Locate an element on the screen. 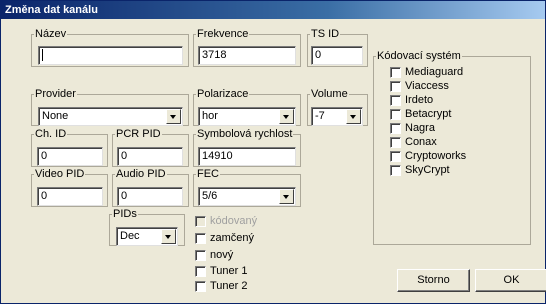 The width and height of the screenshot is (546, 304). enc-checkbox-viaccess: Viaccess is located at coordinates (419, 86).